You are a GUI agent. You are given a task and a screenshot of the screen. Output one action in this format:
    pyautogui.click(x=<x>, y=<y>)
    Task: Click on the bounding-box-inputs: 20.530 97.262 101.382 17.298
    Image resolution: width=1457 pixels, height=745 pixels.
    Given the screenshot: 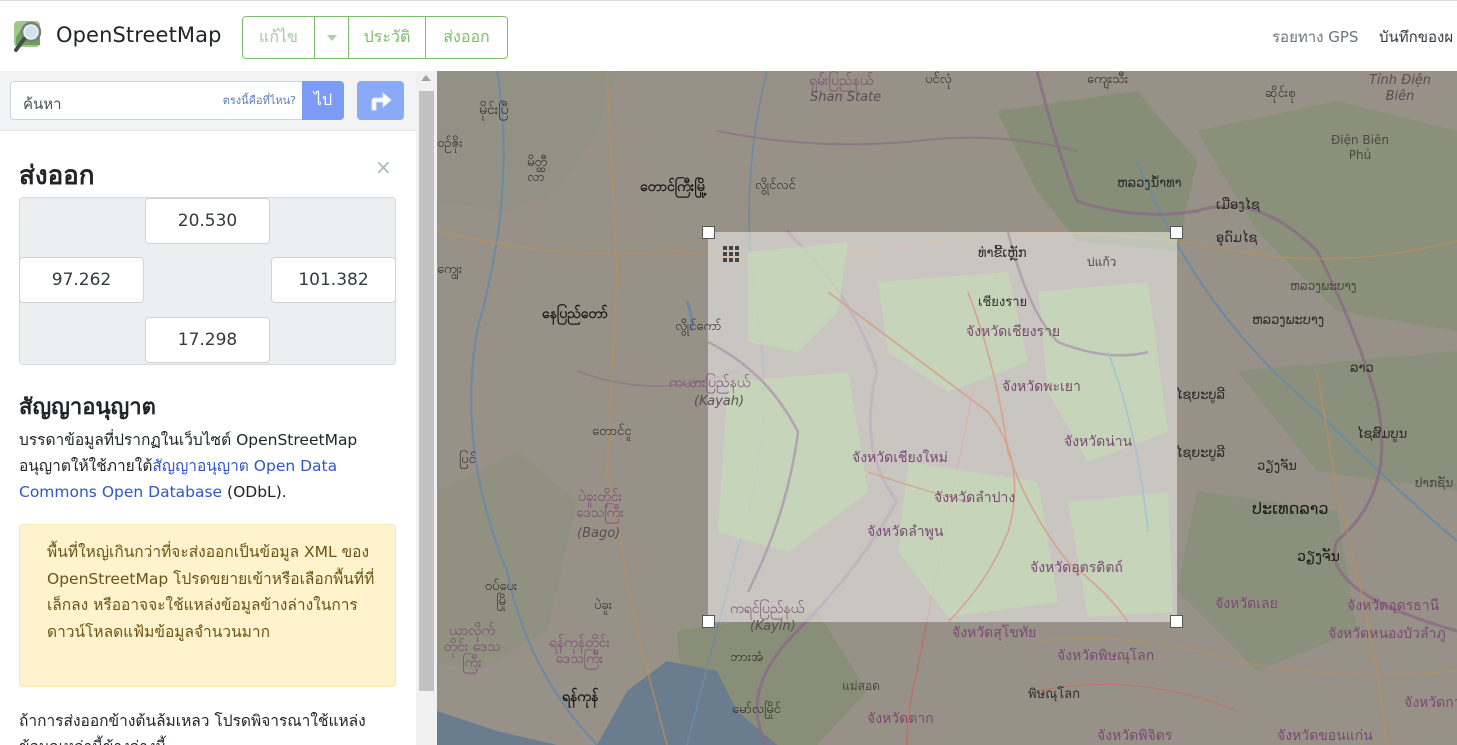 What is the action you would take?
    pyautogui.click(x=207, y=281)
    